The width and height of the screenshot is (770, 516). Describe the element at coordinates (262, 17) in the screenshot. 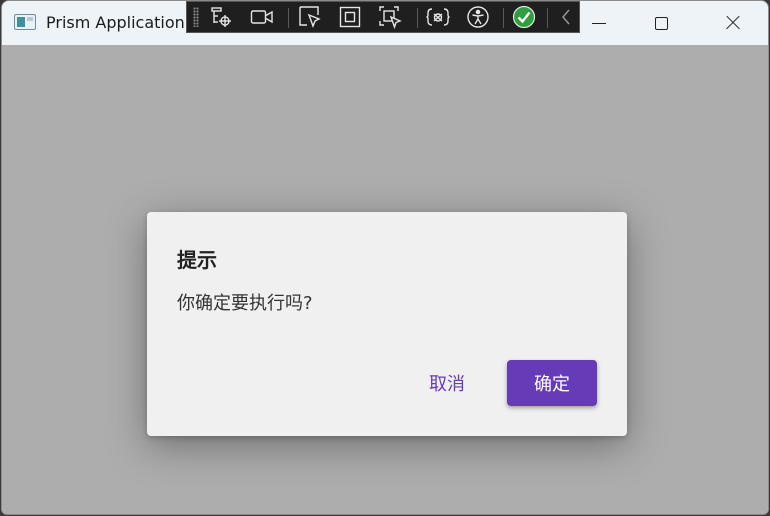

I see `record-video-icon` at that location.